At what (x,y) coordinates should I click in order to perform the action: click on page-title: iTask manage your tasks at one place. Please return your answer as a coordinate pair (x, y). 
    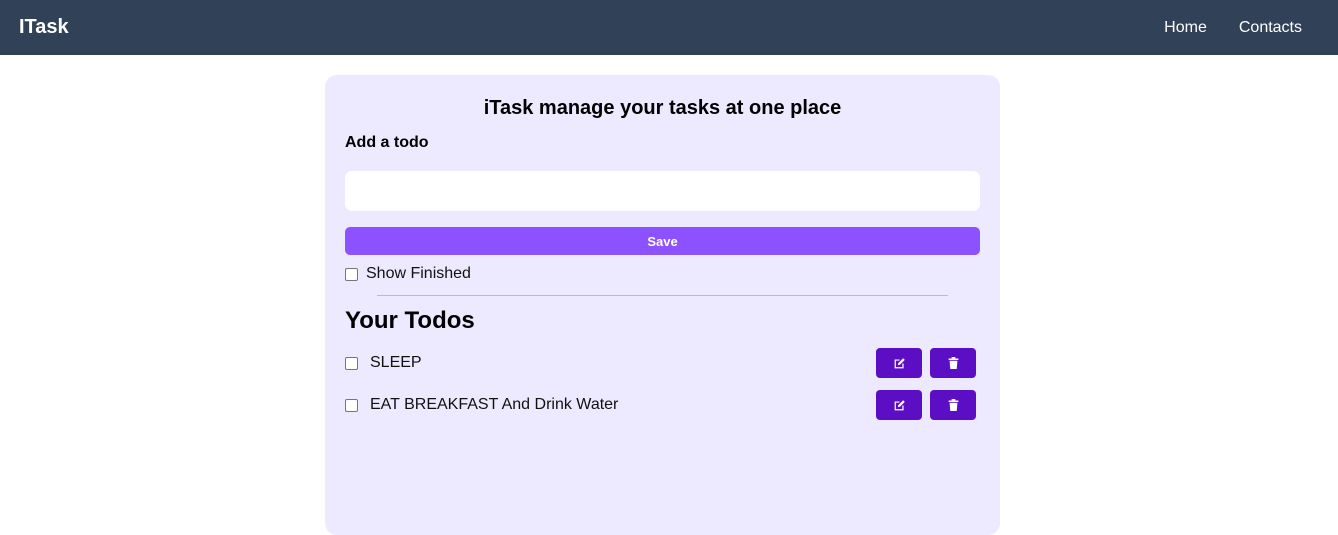
    Looking at the image, I should click on (662, 108).